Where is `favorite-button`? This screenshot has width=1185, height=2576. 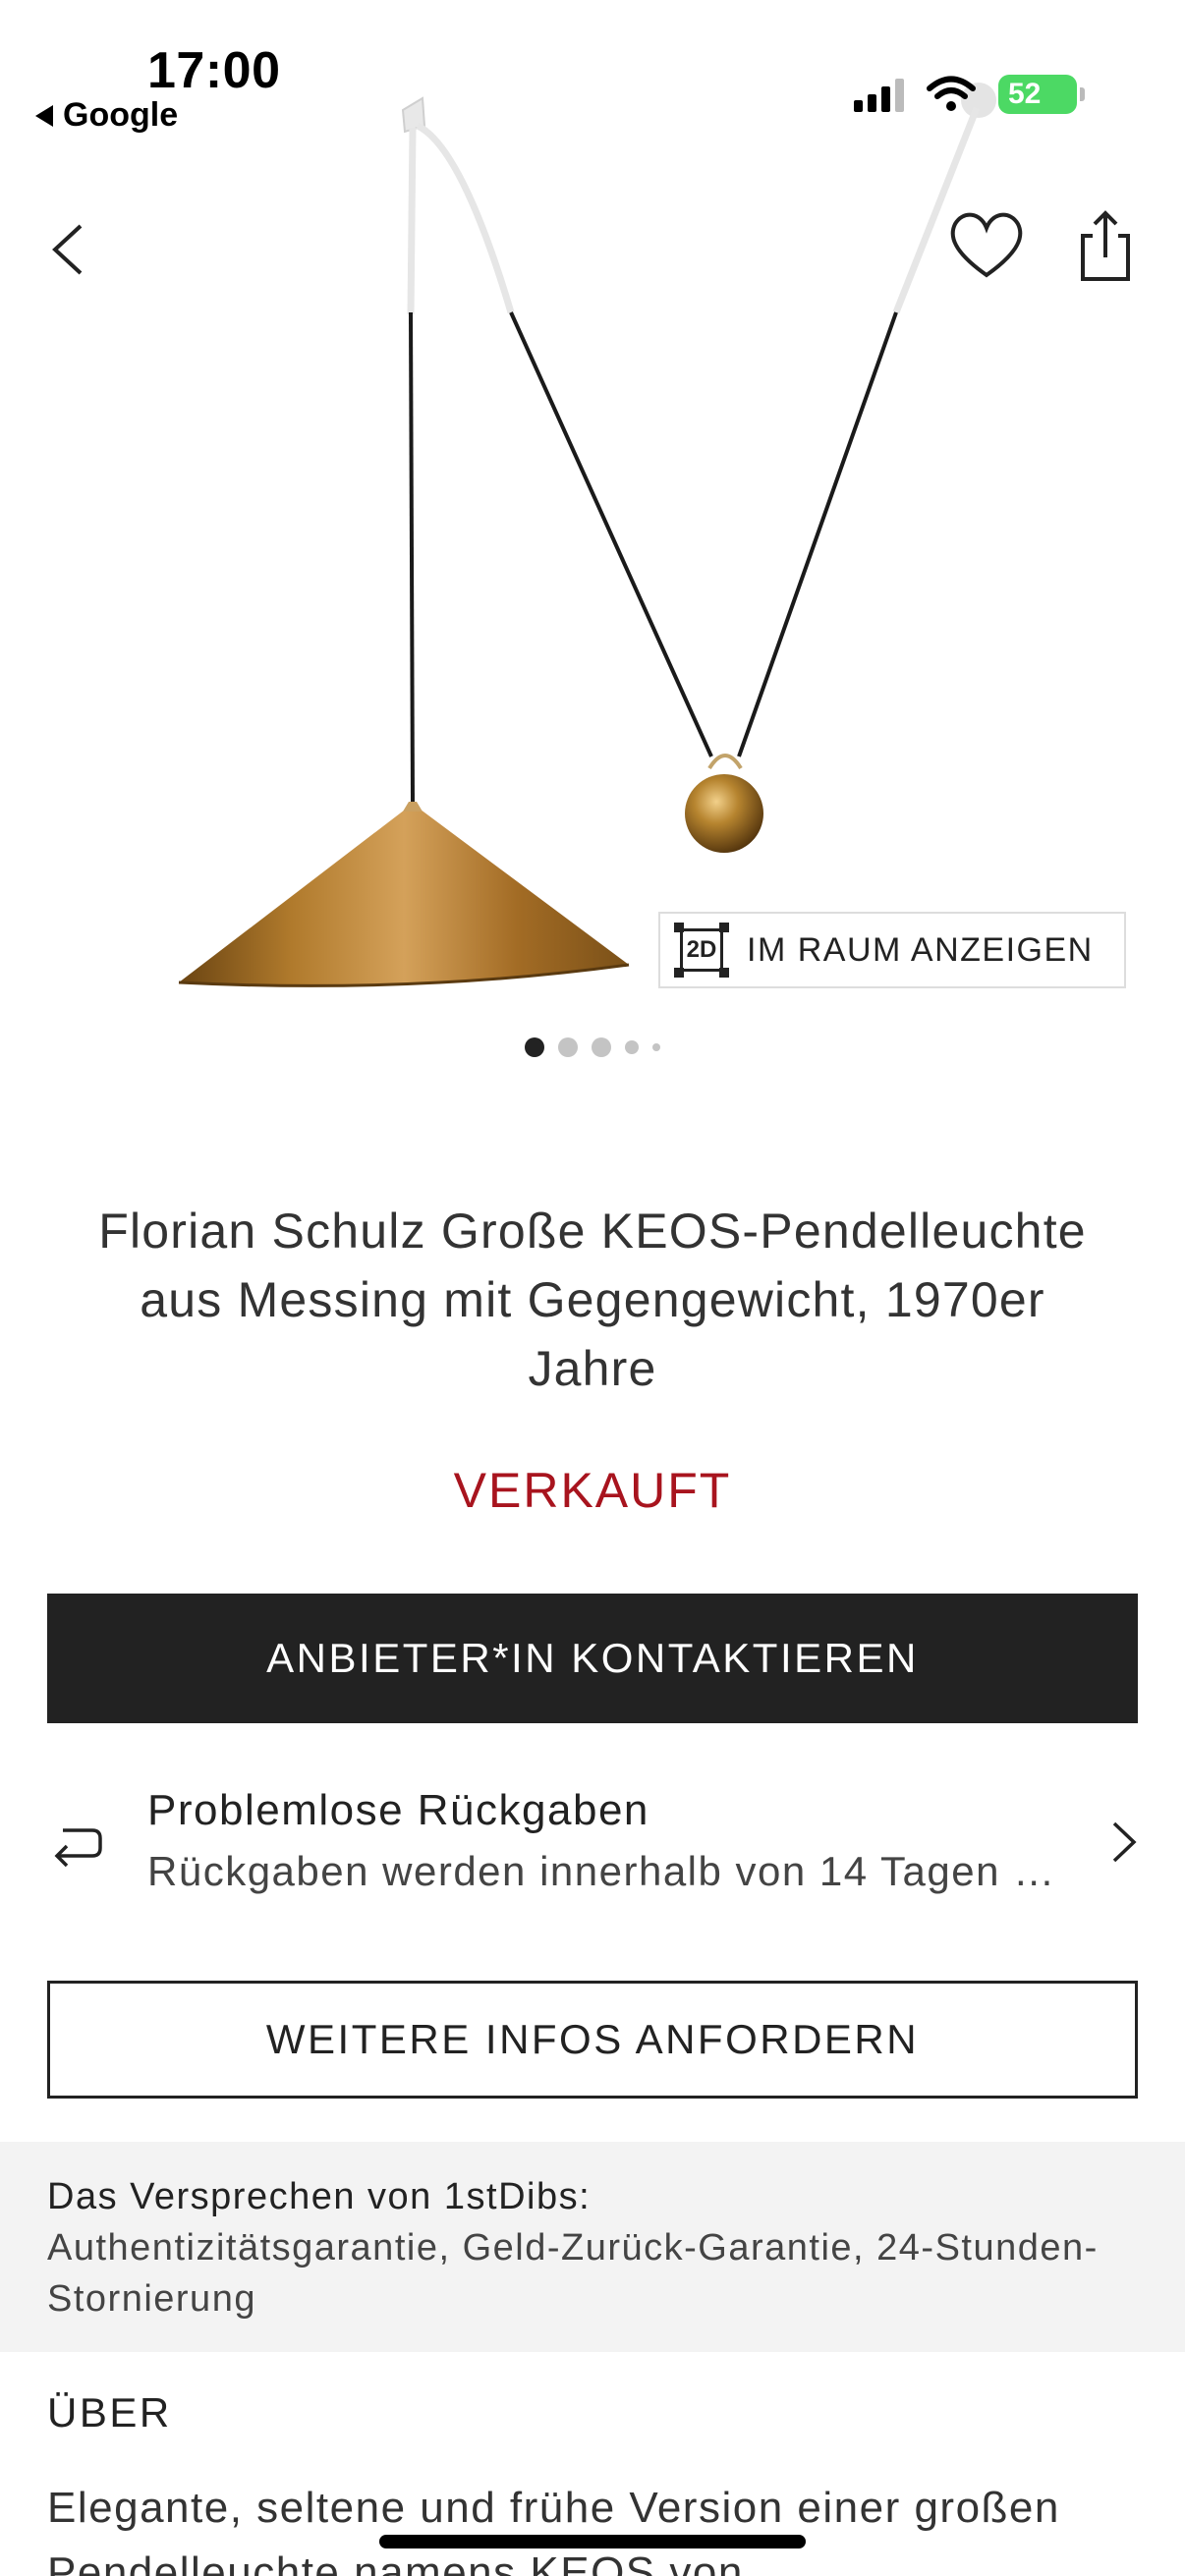
favorite-button is located at coordinates (987, 245).